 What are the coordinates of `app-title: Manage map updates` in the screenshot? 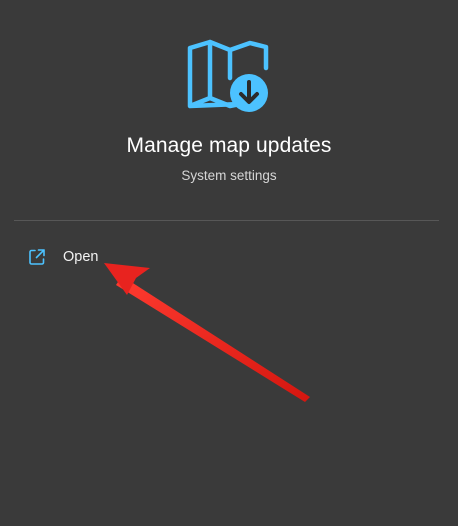 It's located at (229, 145).